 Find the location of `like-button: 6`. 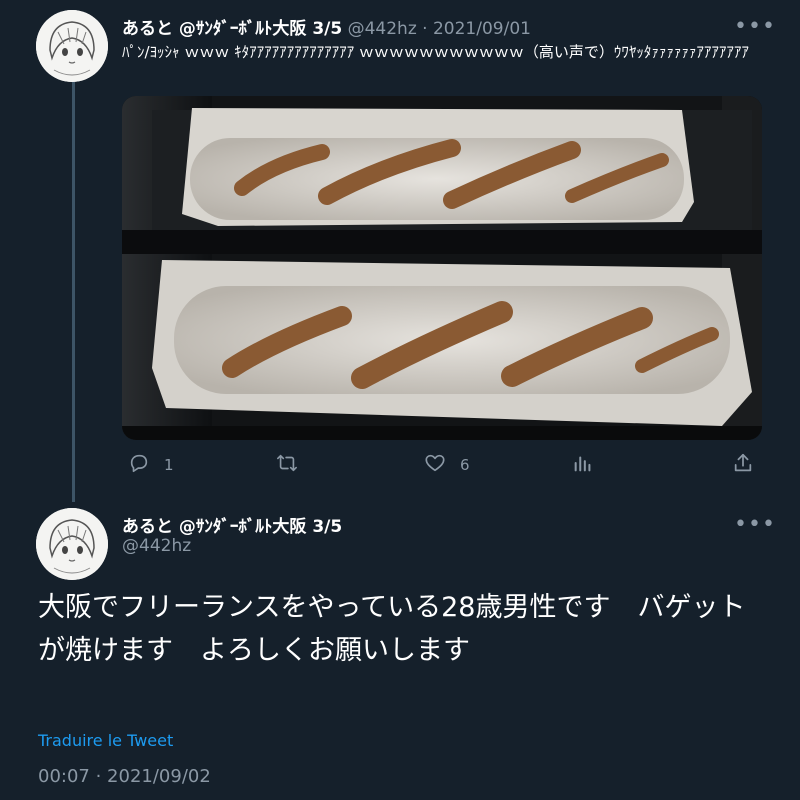

like-button: 6 is located at coordinates (447, 465).